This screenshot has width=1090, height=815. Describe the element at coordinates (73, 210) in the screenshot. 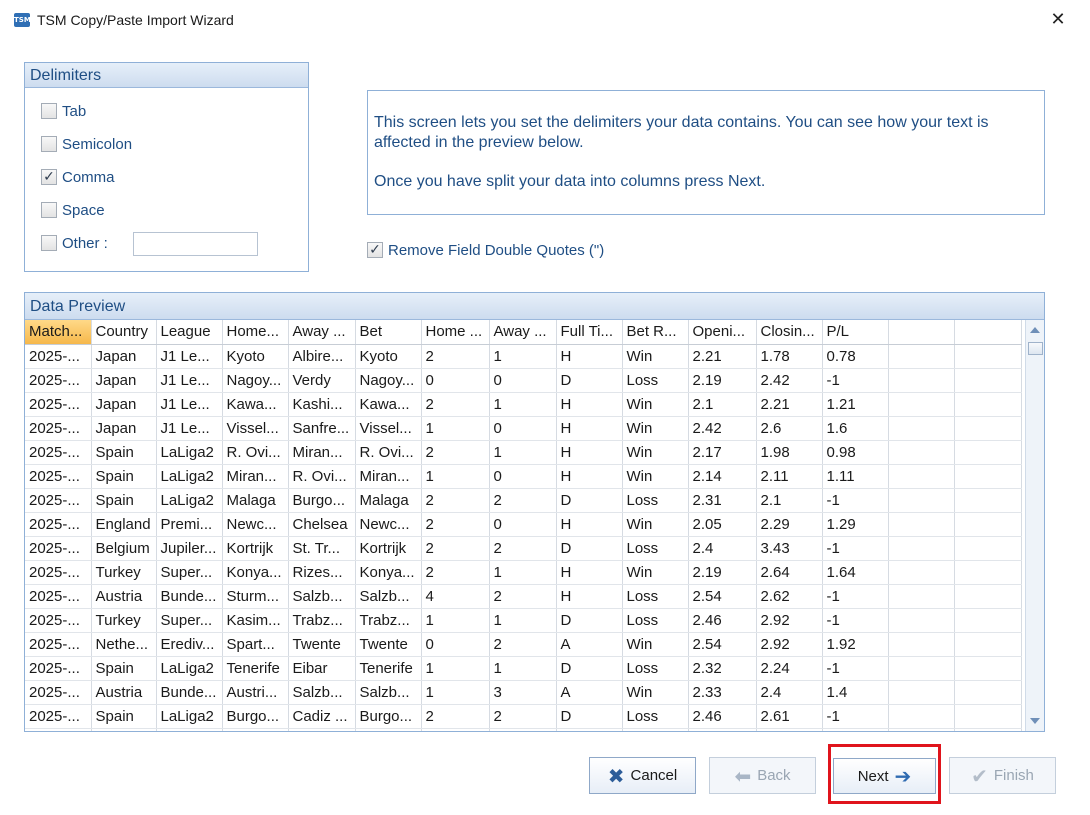

I see `space-checkbox: Space` at that location.